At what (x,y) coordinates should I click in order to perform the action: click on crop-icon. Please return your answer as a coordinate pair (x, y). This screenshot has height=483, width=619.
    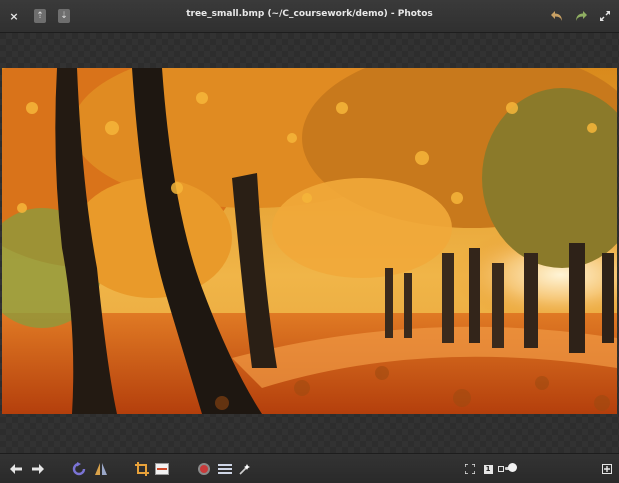
    Looking at the image, I should click on (142, 469).